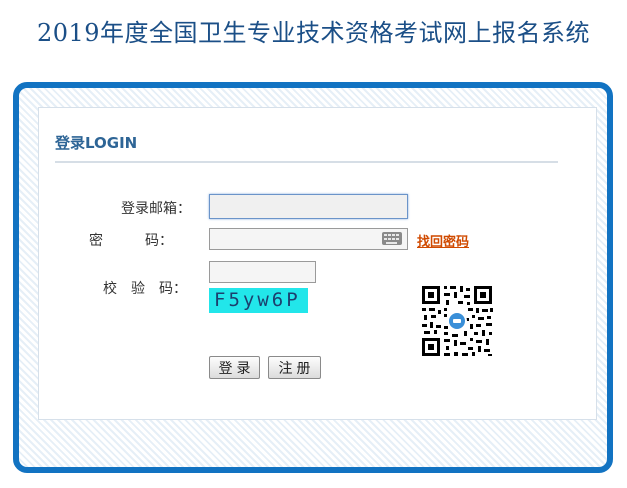 The width and height of the screenshot is (627, 488). What do you see at coordinates (156, 209) in the screenshot?
I see `email-label: 登录邮箱：` at bounding box center [156, 209].